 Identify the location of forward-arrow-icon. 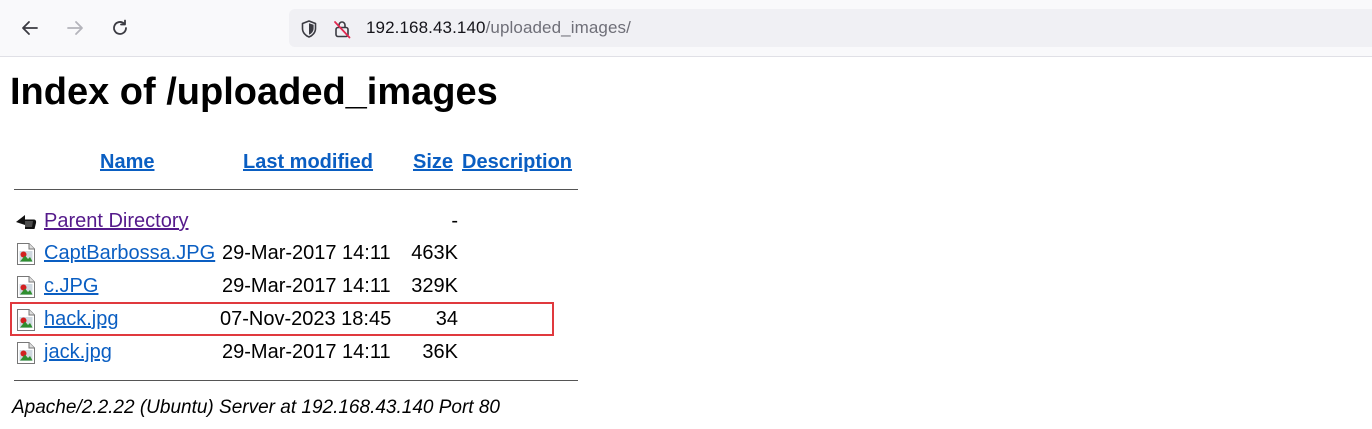
(75, 28).